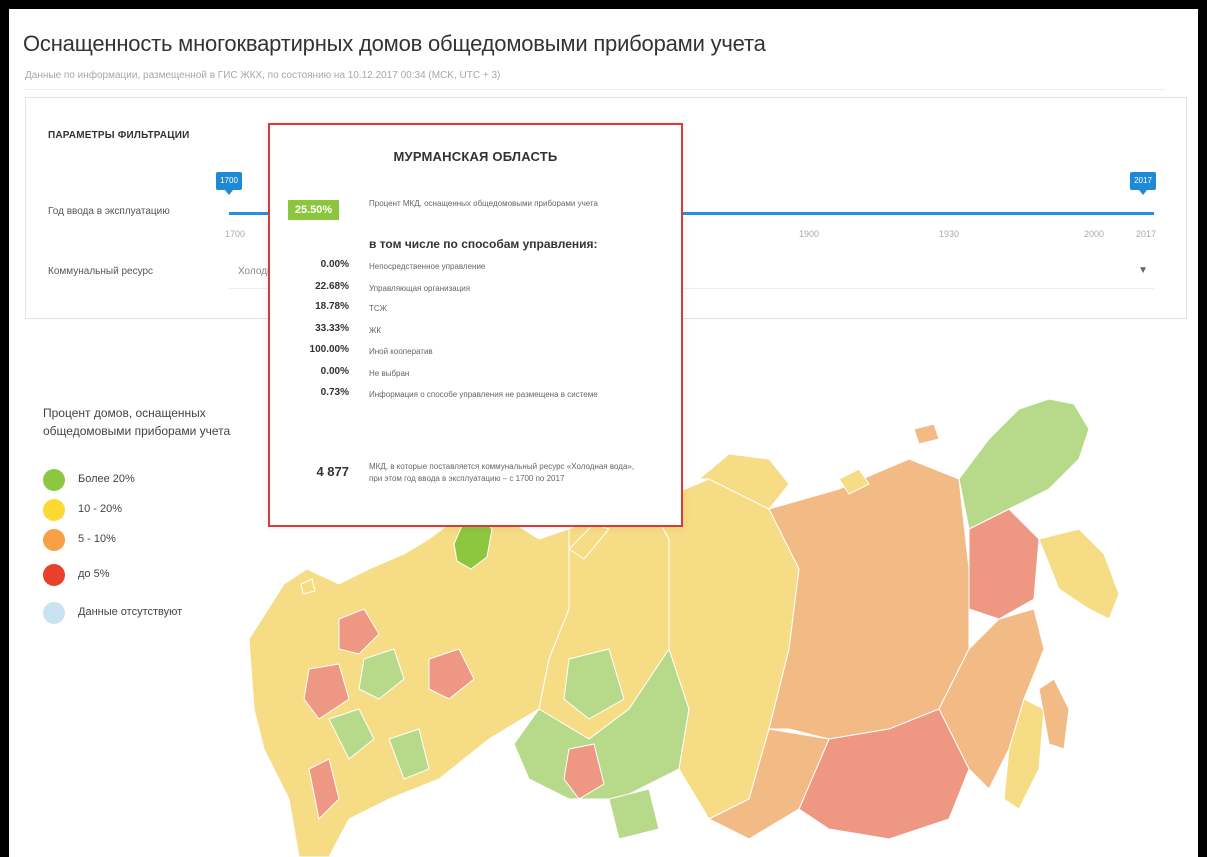  What do you see at coordinates (332, 471) in the screenshot?
I see `building-count: 4 877` at bounding box center [332, 471].